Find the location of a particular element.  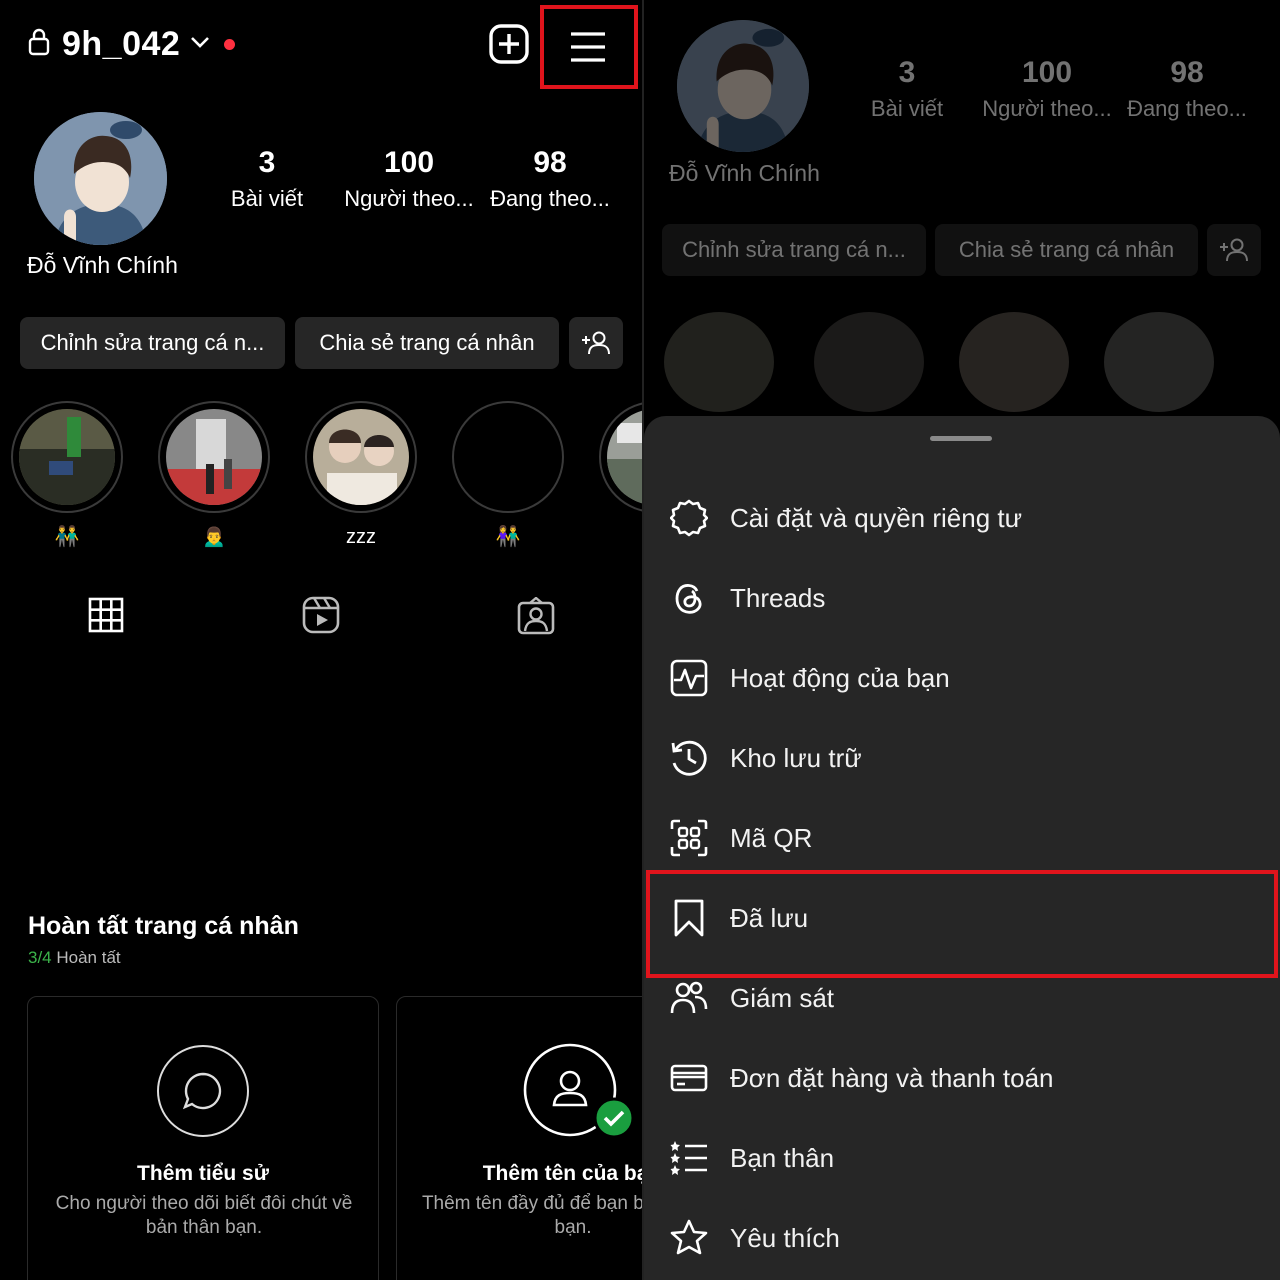

menu-item-threads: Threads is located at coordinates (962, 598).